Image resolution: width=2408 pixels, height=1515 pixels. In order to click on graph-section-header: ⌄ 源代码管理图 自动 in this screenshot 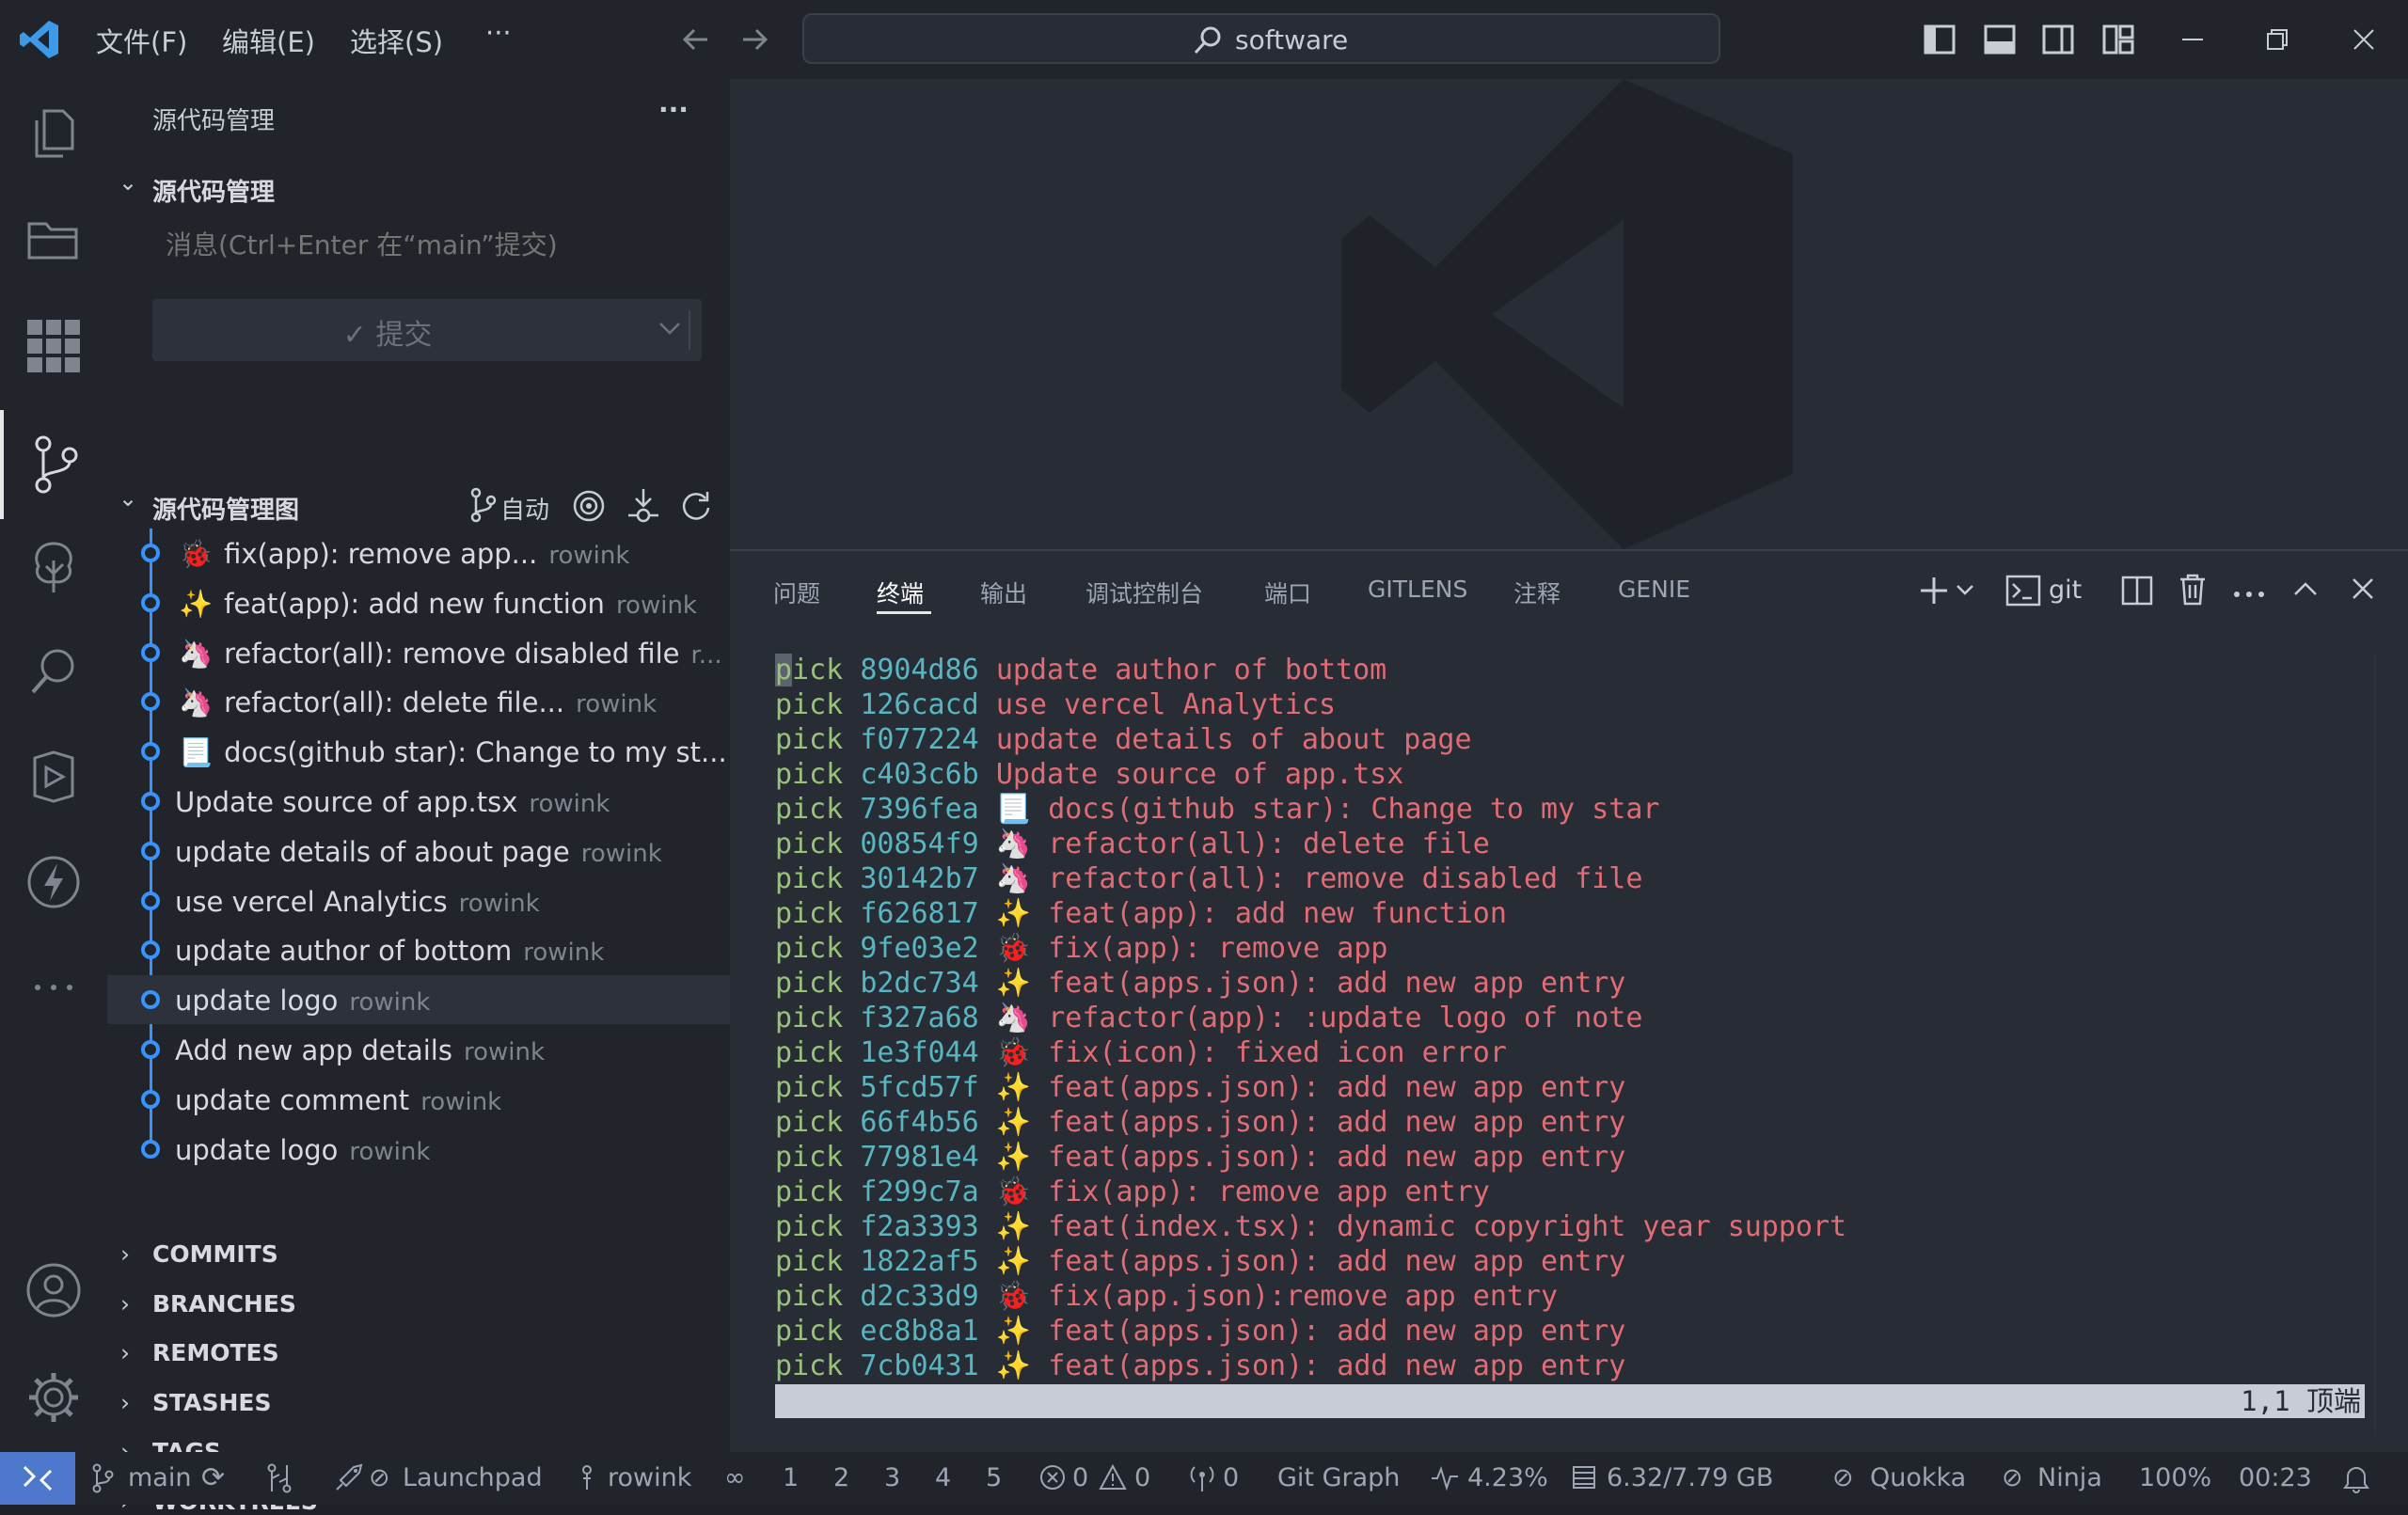, I will do `click(419, 504)`.